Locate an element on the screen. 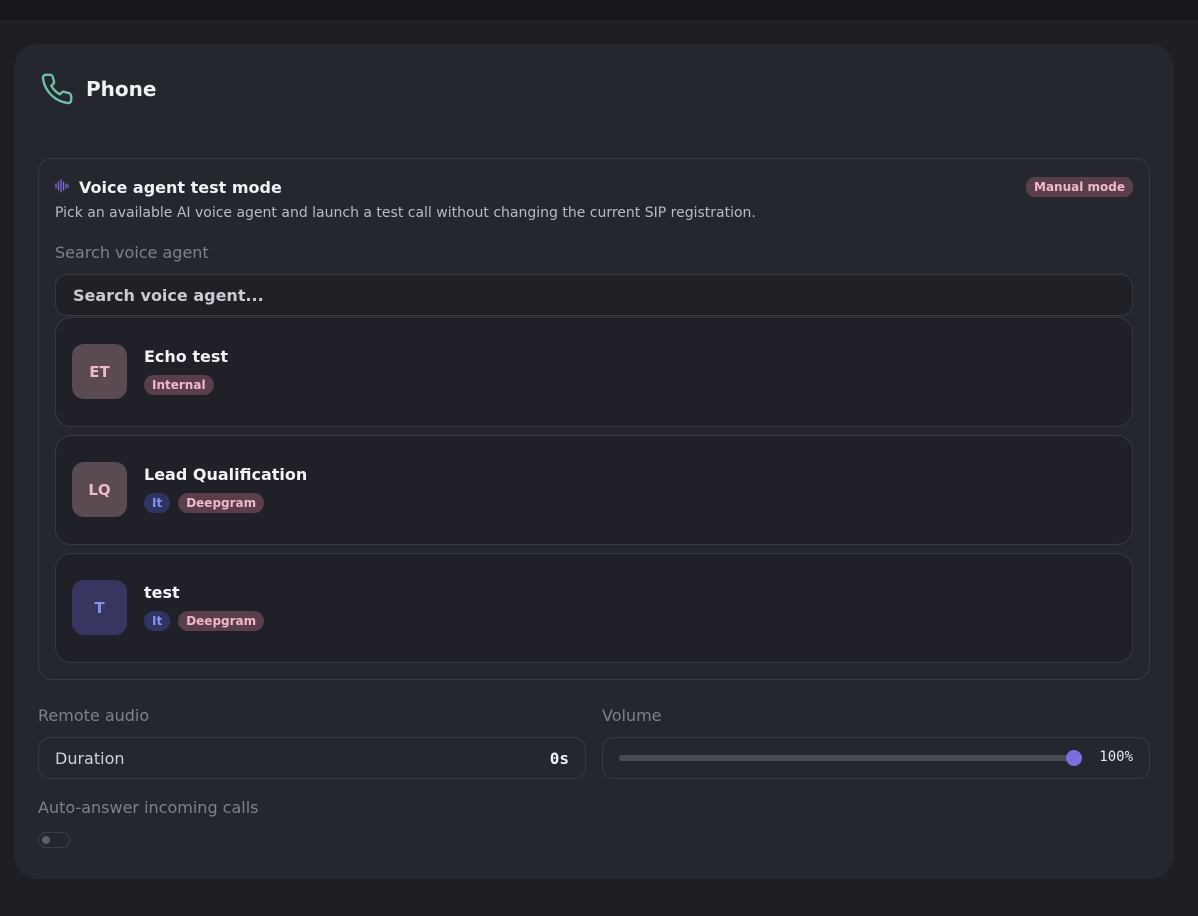  top-bar is located at coordinates (599, 10).